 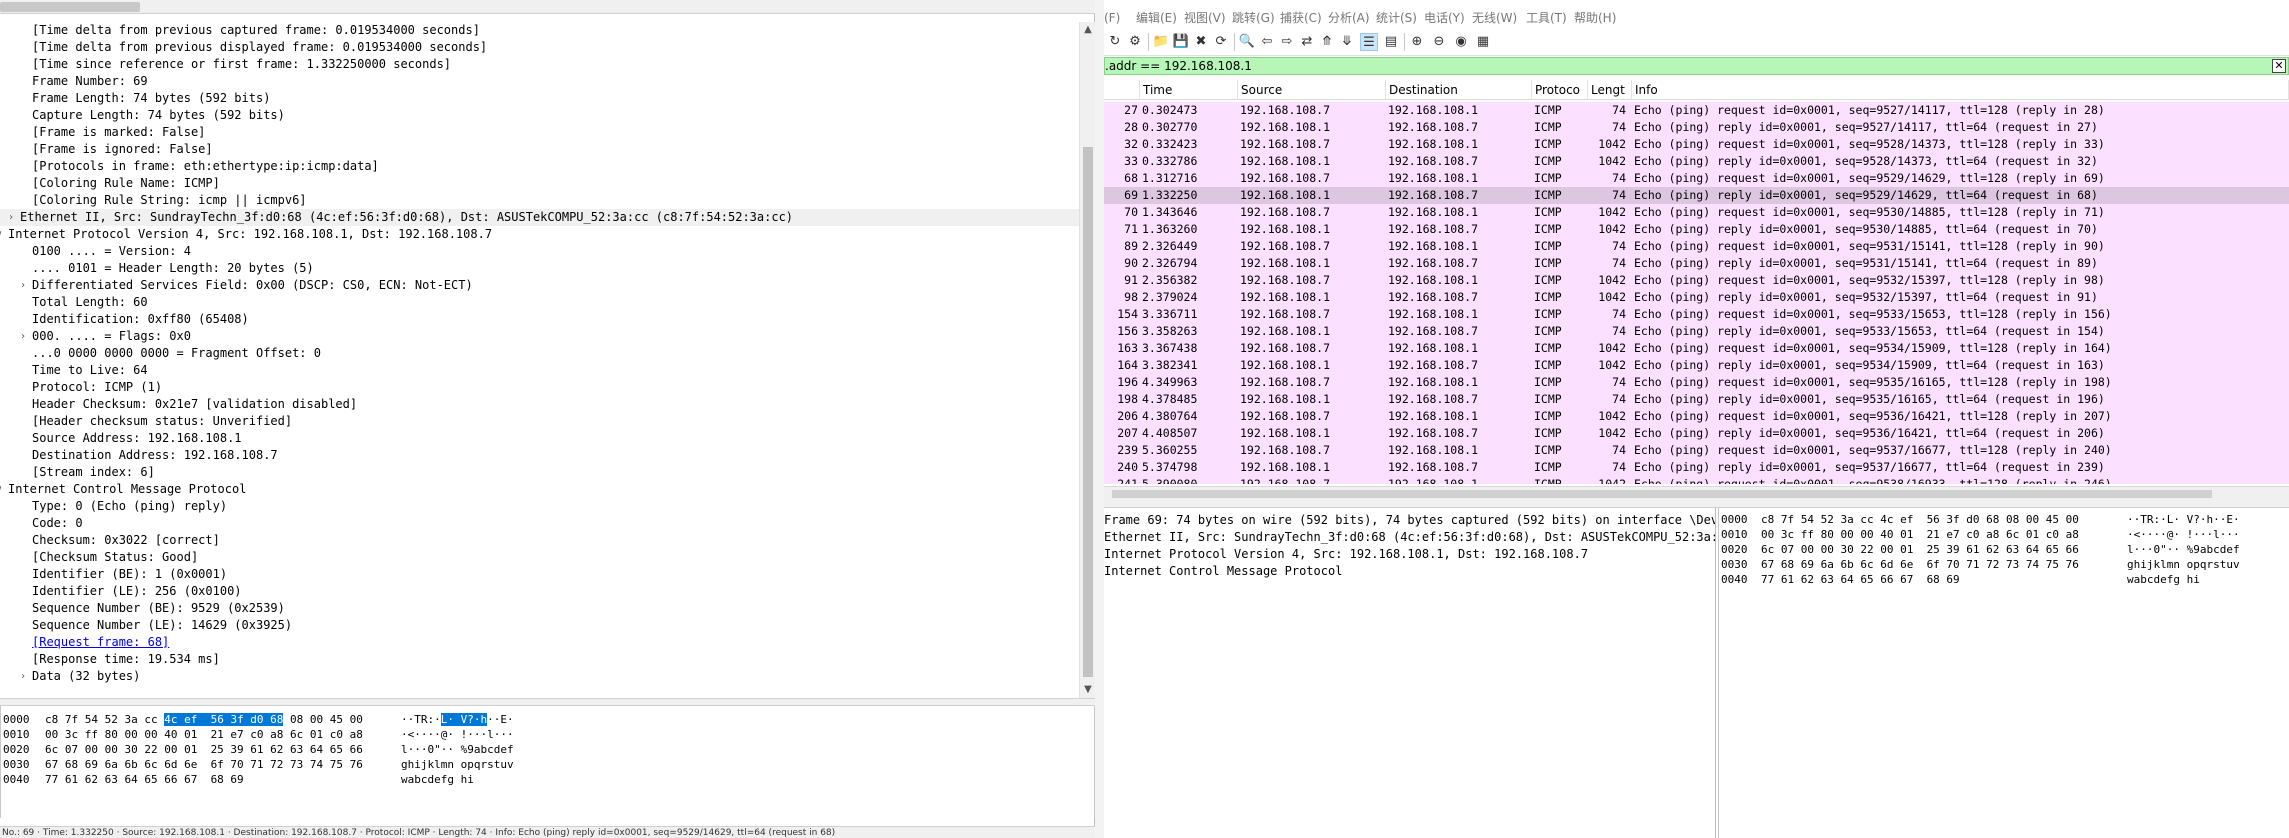 I want to click on capture-options-icon: ⚙, so click(x=1135, y=42).